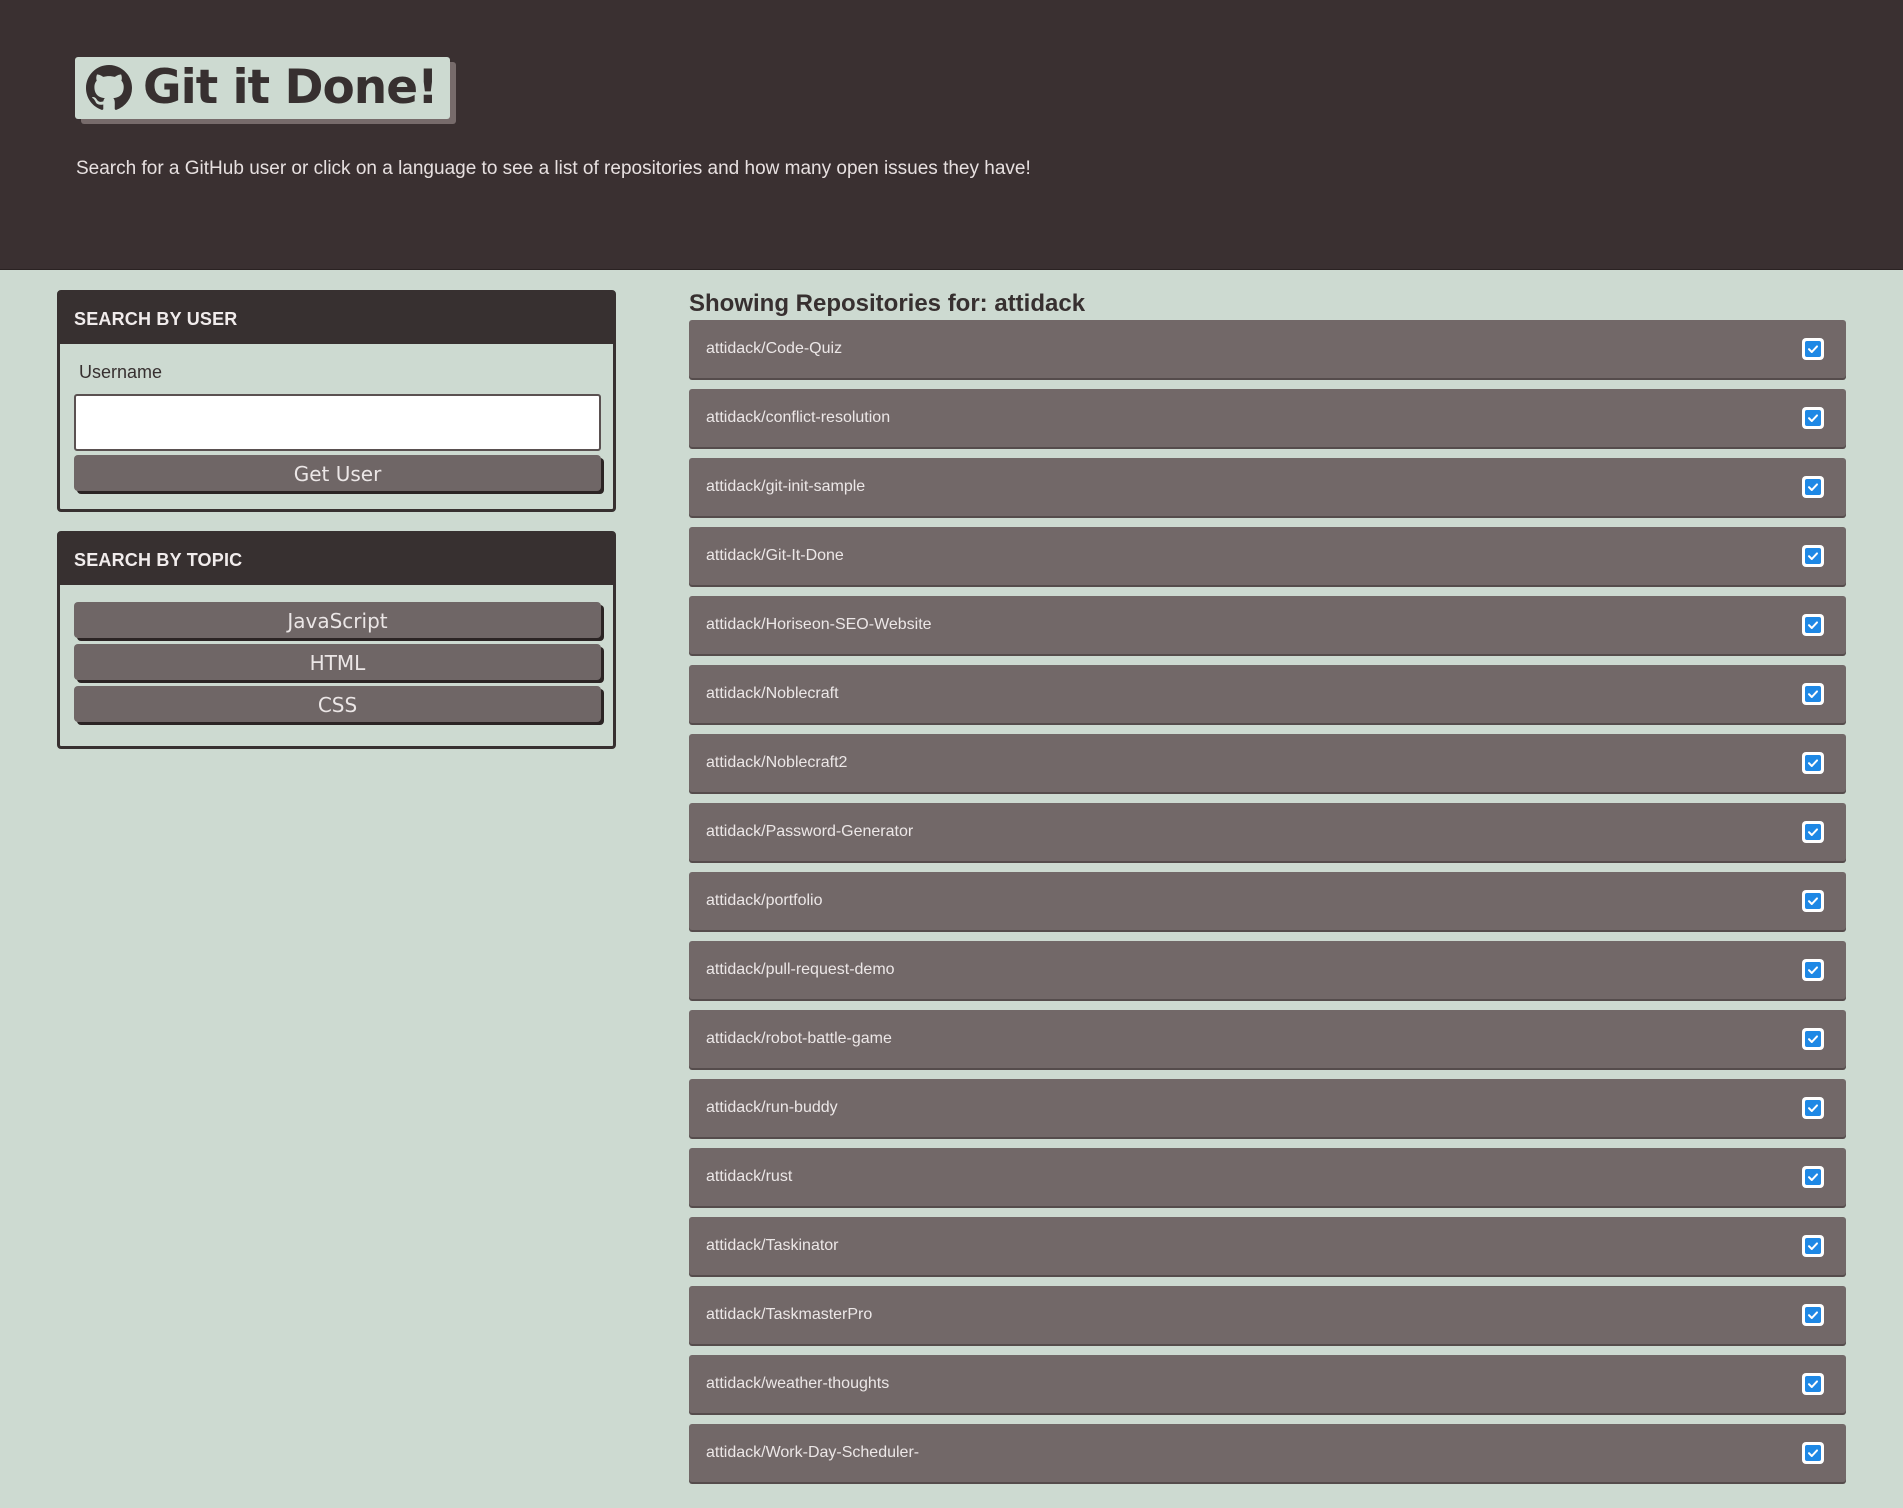 The height and width of the screenshot is (1508, 1903). What do you see at coordinates (337, 620) in the screenshot?
I see `topic-button-javascript: JavaScript` at bounding box center [337, 620].